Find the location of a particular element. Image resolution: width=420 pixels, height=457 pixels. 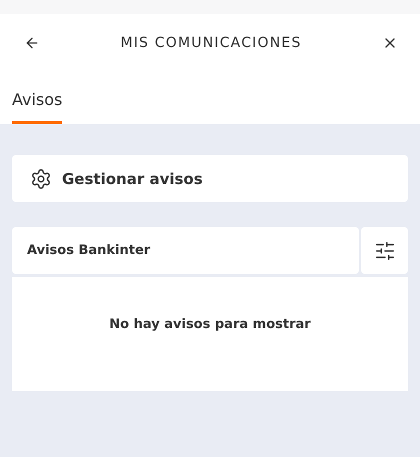

manage-notices-button: Gestionar avisos is located at coordinates (210, 178).